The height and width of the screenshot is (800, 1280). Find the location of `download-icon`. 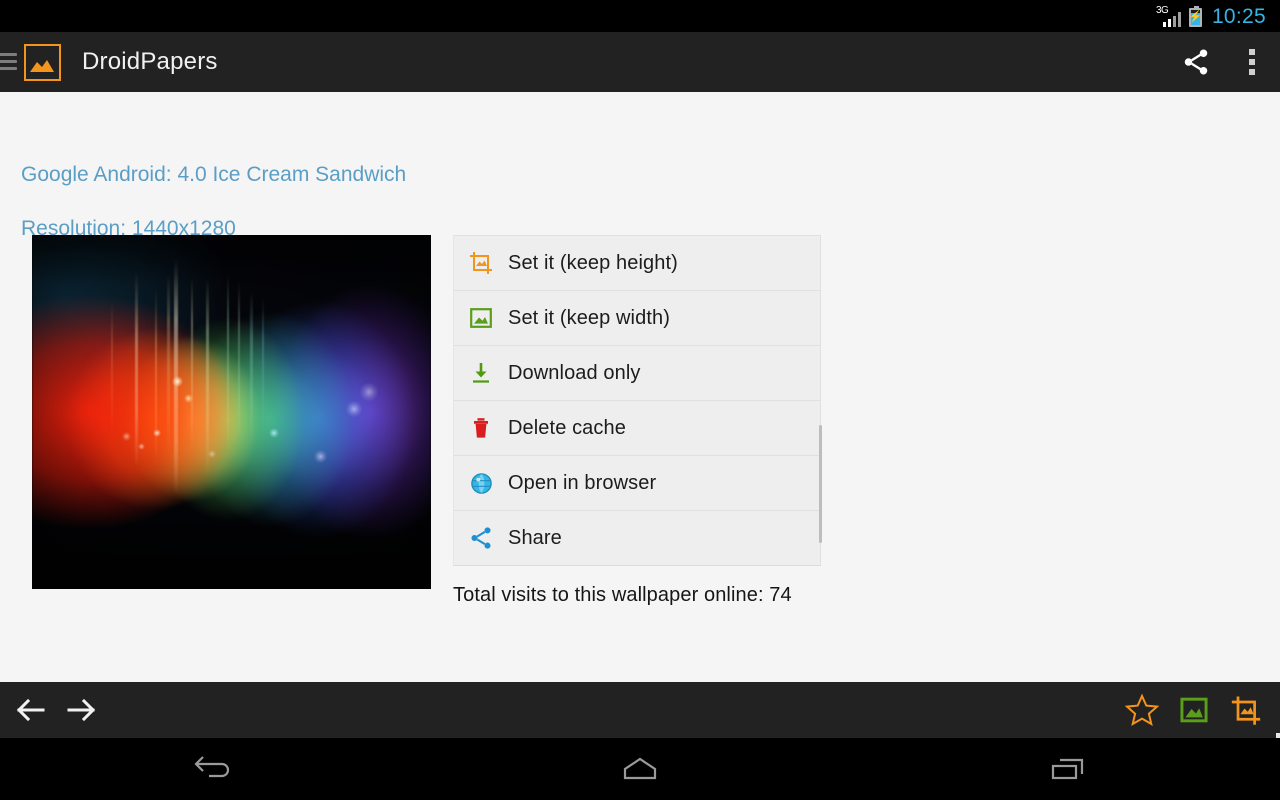

download-icon is located at coordinates (481, 373).